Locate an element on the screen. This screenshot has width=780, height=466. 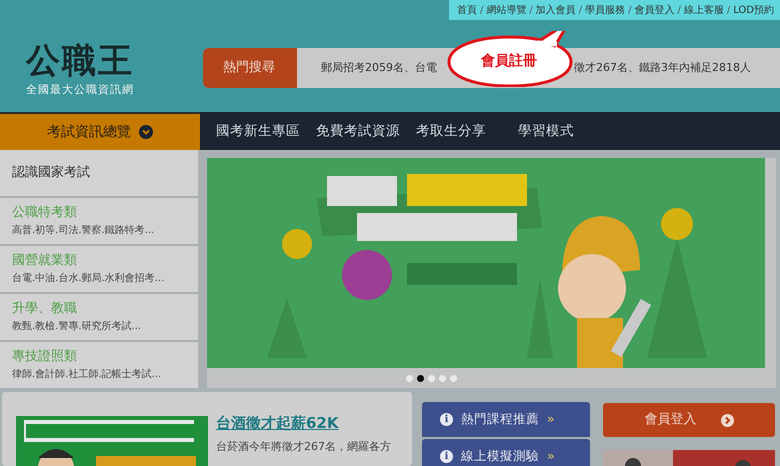
nav-link: 考取生分享 is located at coordinates (451, 131).